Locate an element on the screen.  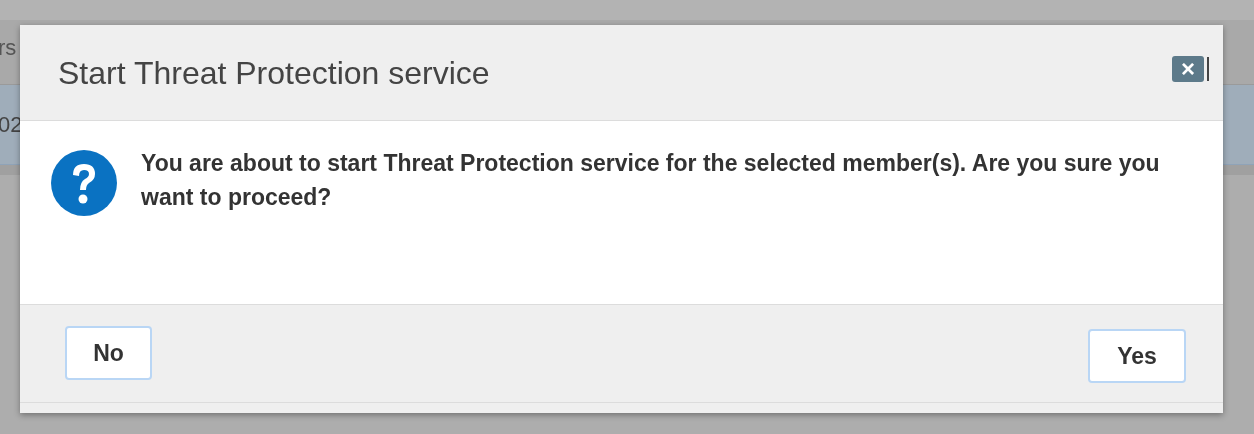
column-header: rs is located at coordinates (8, 47).